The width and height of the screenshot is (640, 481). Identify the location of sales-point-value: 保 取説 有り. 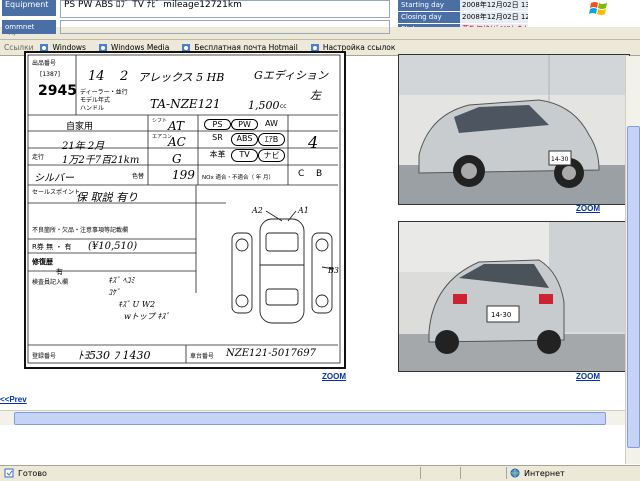
(107, 197).